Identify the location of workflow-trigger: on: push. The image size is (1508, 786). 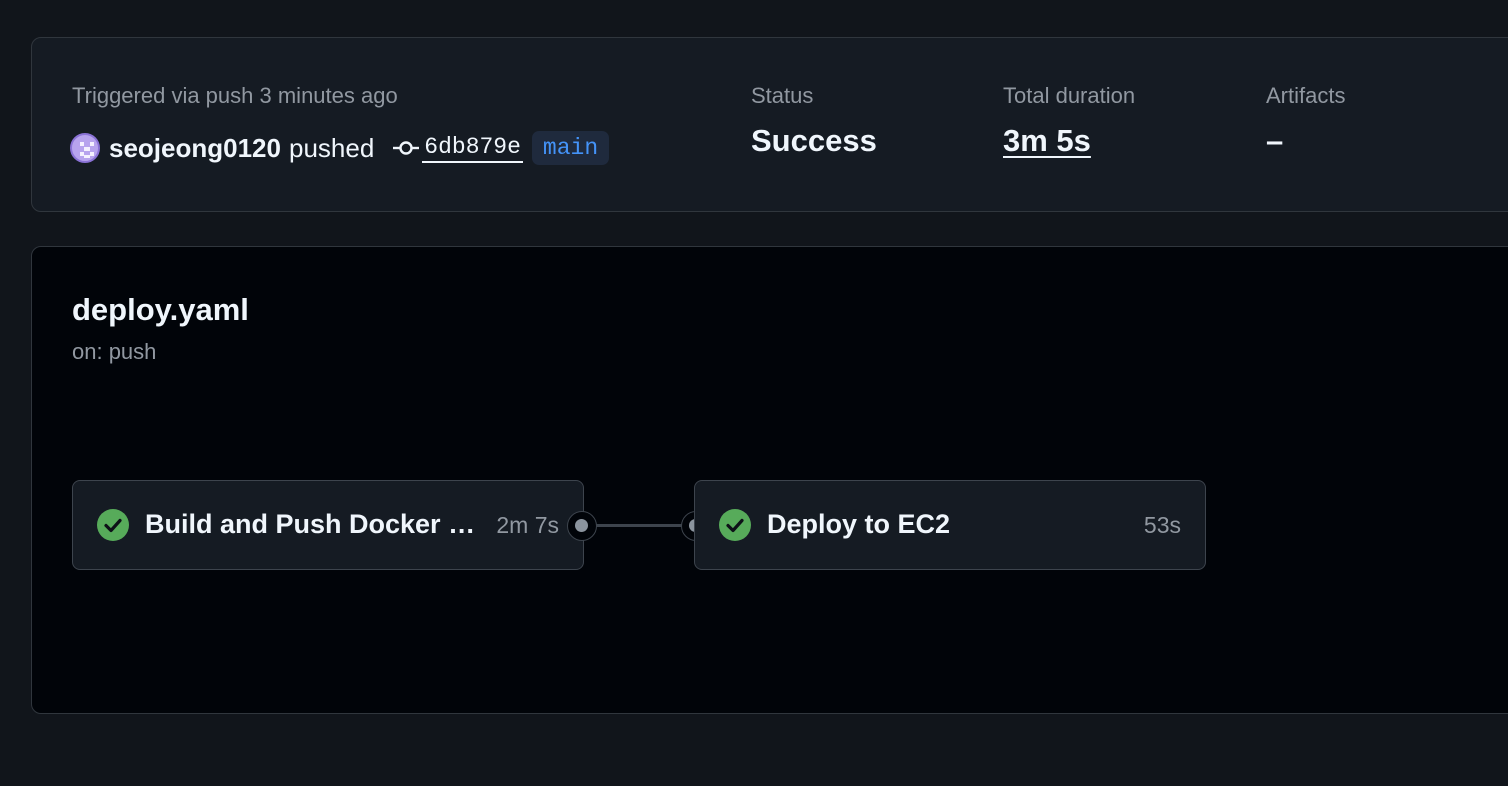
(114, 351).